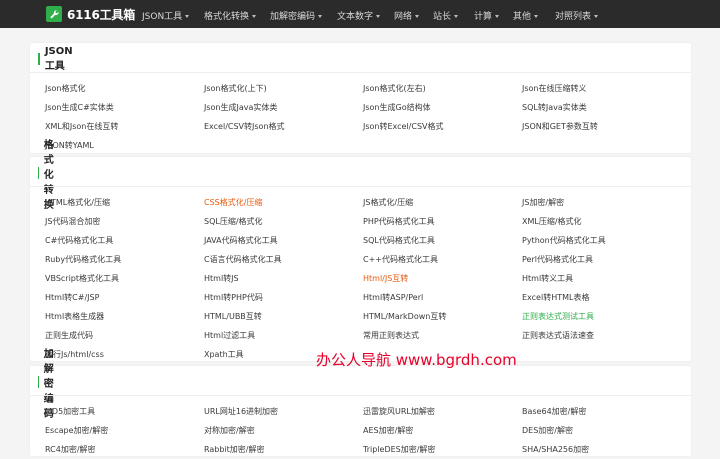 This screenshot has height=459, width=720. What do you see at coordinates (442, 107) in the screenshot?
I see `tool-link: Json生成Go结构体` at bounding box center [442, 107].